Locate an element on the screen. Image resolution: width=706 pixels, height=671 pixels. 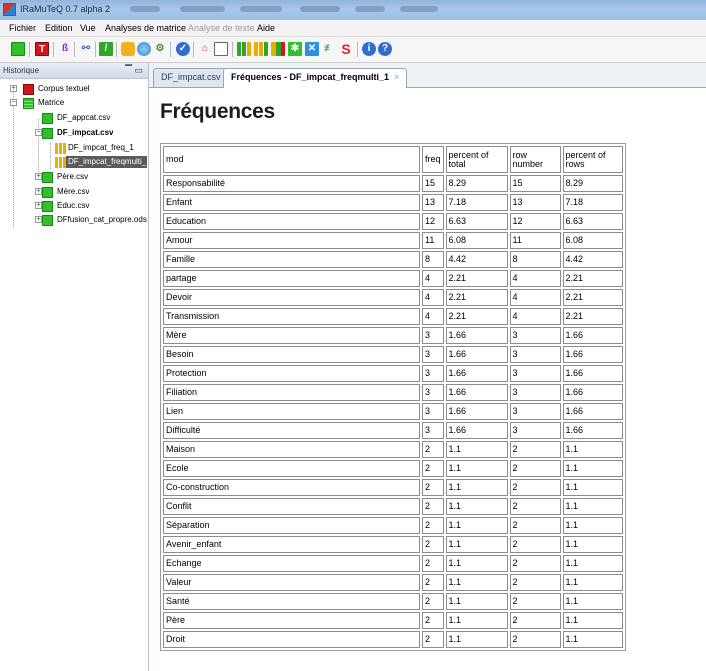
menu-vue: Vue is located at coordinates (88, 28).